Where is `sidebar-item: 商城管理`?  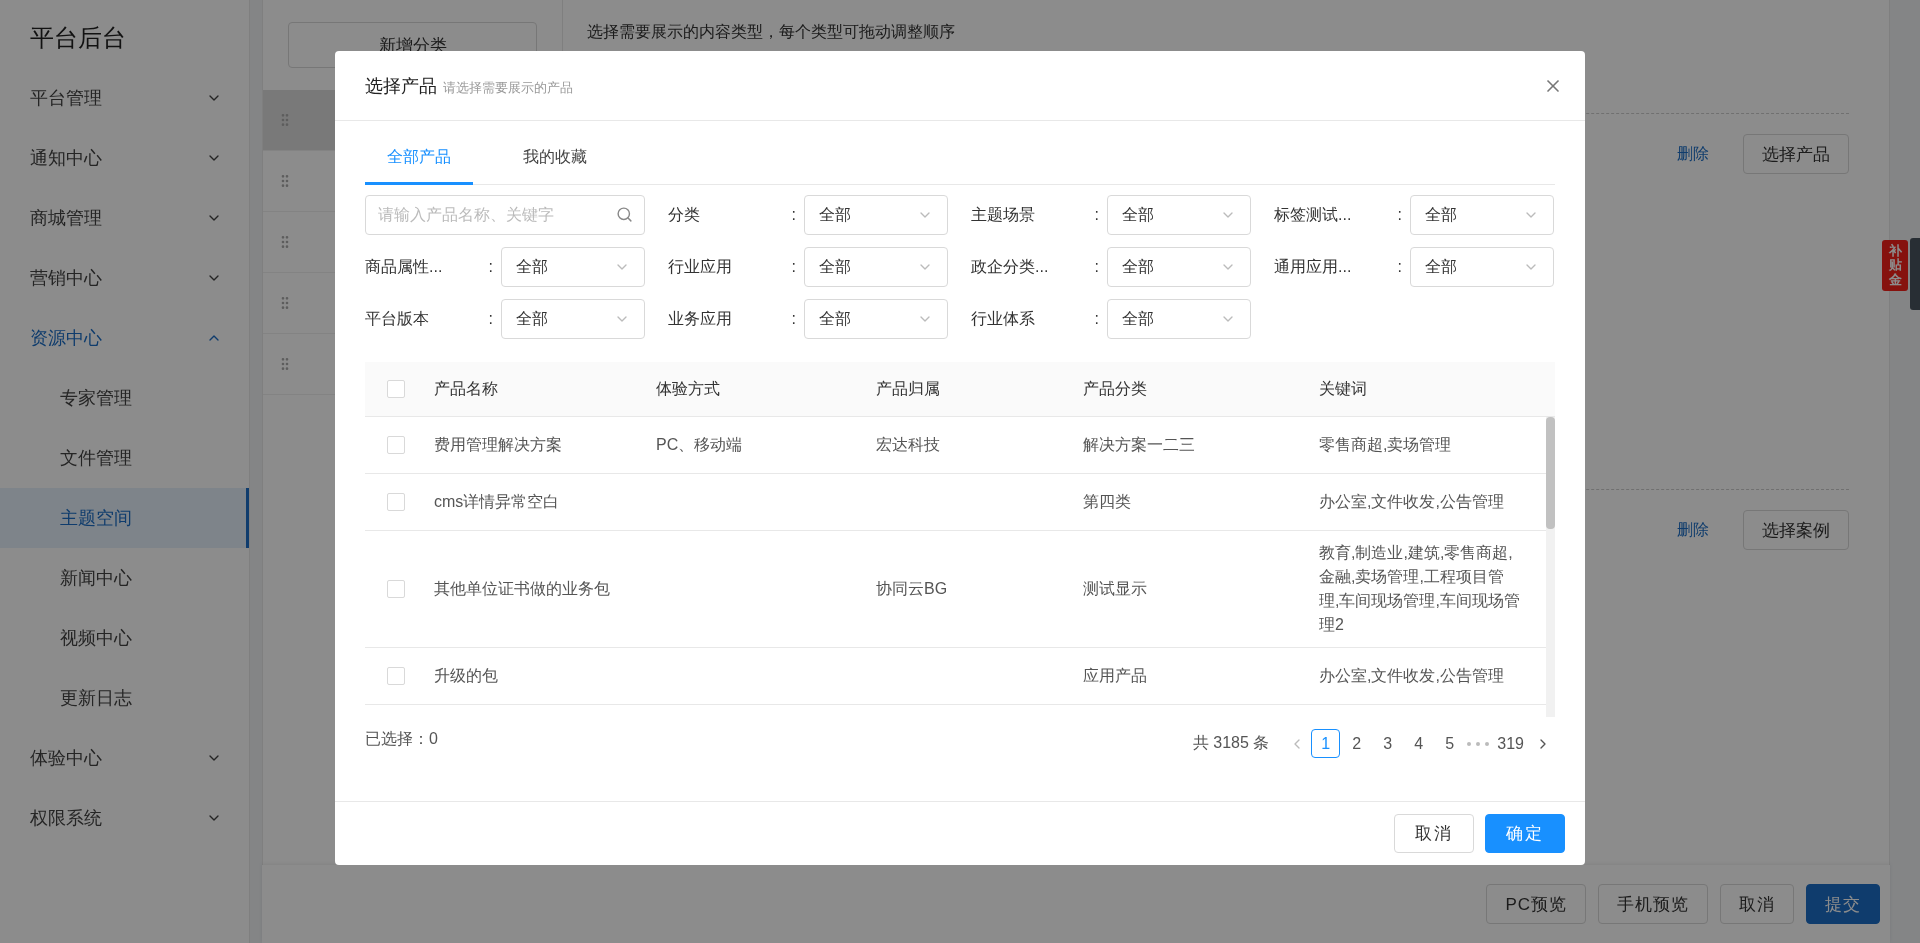
sidebar-item: 商城管理 is located at coordinates (124, 218).